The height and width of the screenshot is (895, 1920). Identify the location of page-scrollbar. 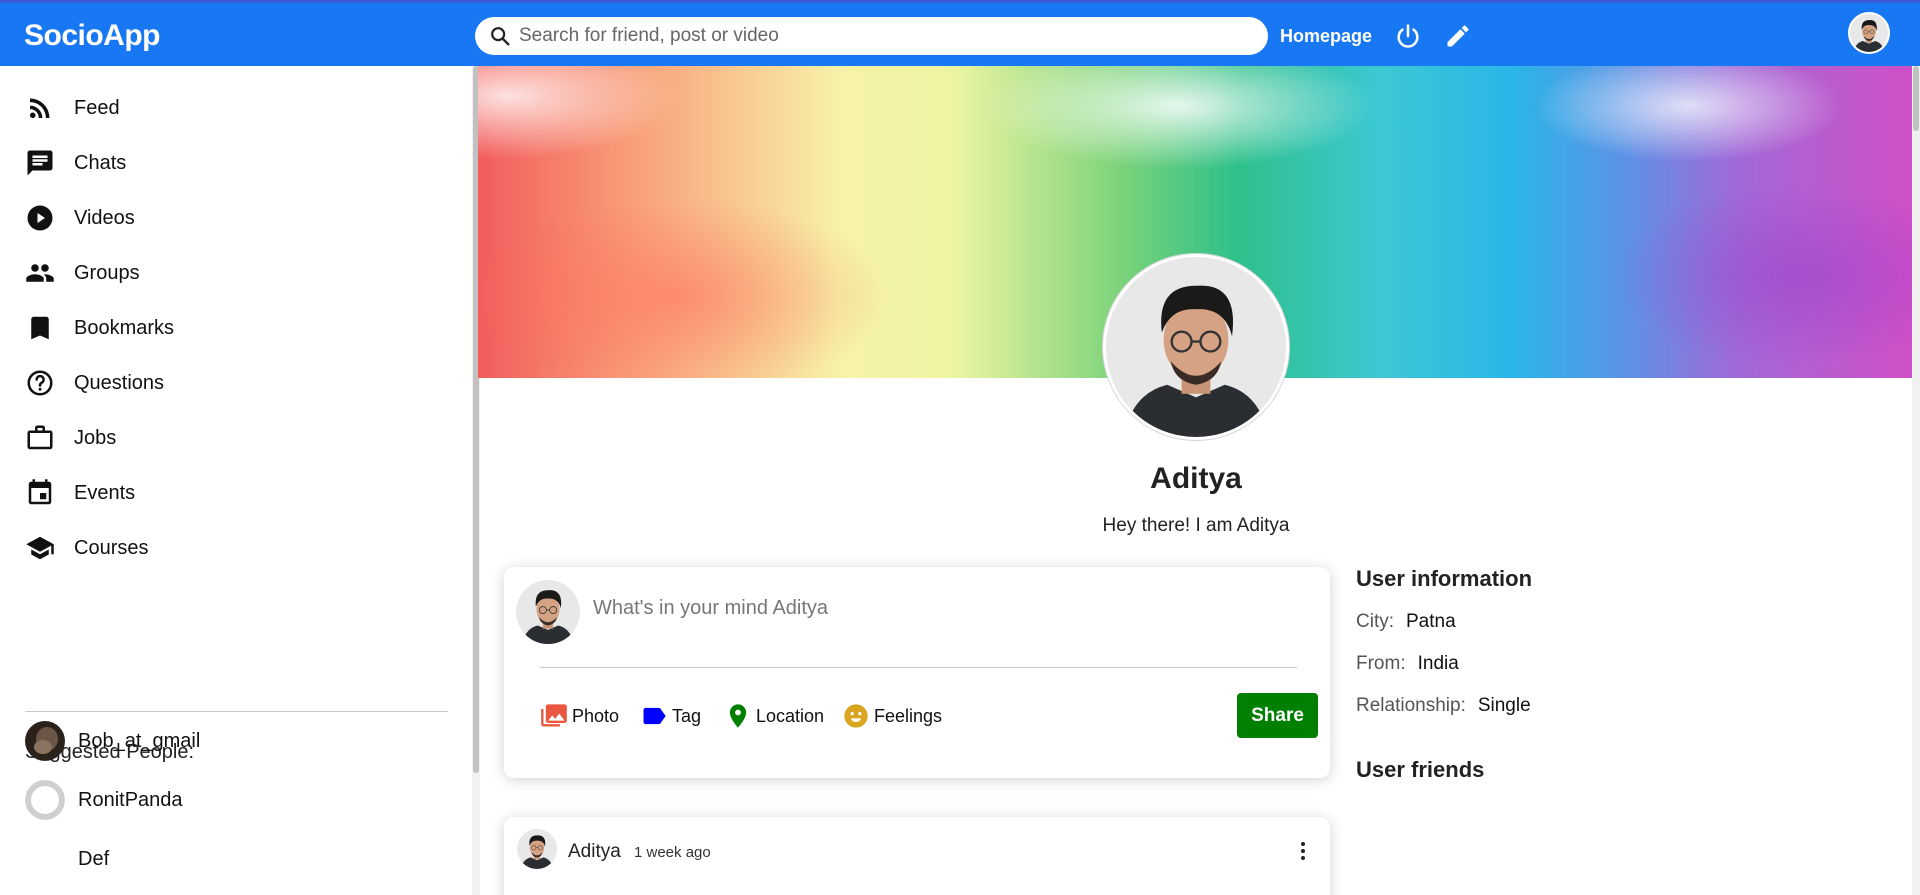
(1916, 480).